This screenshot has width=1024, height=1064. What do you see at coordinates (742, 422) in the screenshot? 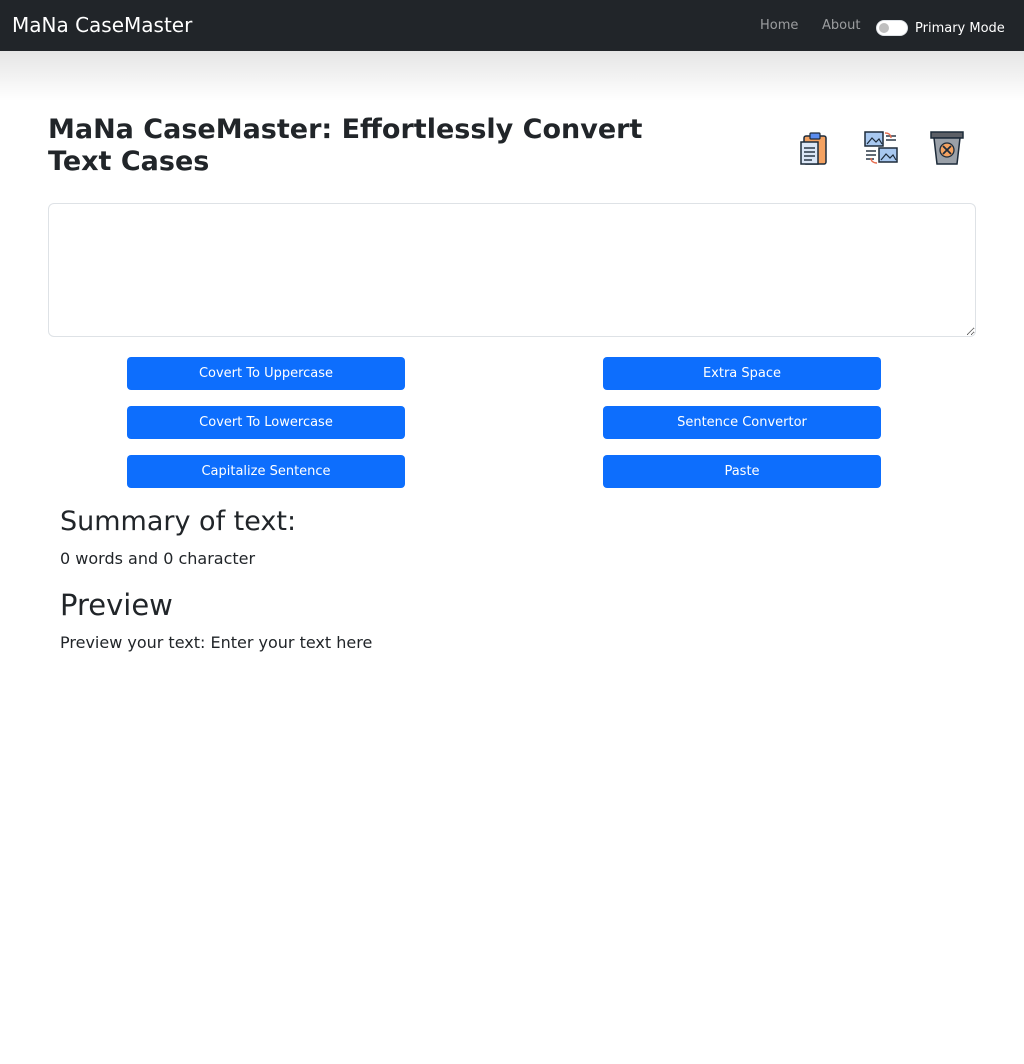
I see `sentence-convertor-button: Sentence Convertor` at bounding box center [742, 422].